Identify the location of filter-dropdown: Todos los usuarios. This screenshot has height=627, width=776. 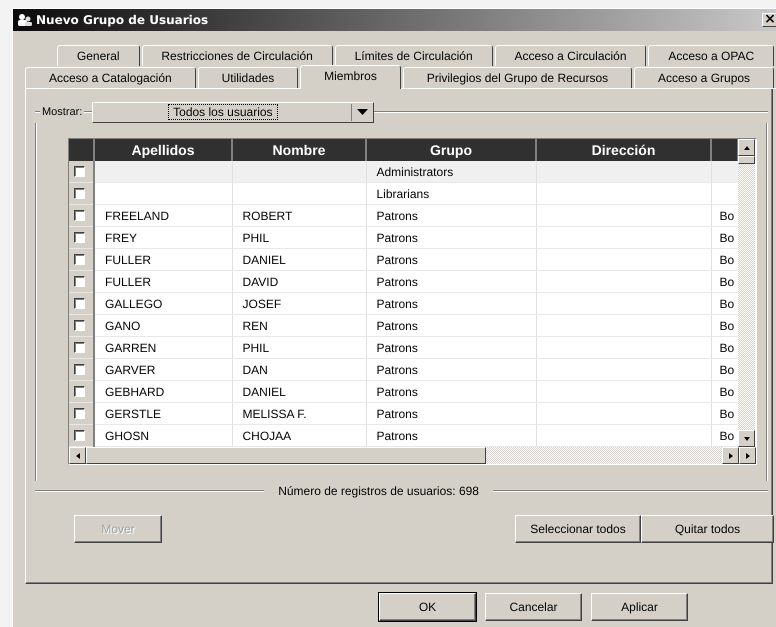
(233, 112).